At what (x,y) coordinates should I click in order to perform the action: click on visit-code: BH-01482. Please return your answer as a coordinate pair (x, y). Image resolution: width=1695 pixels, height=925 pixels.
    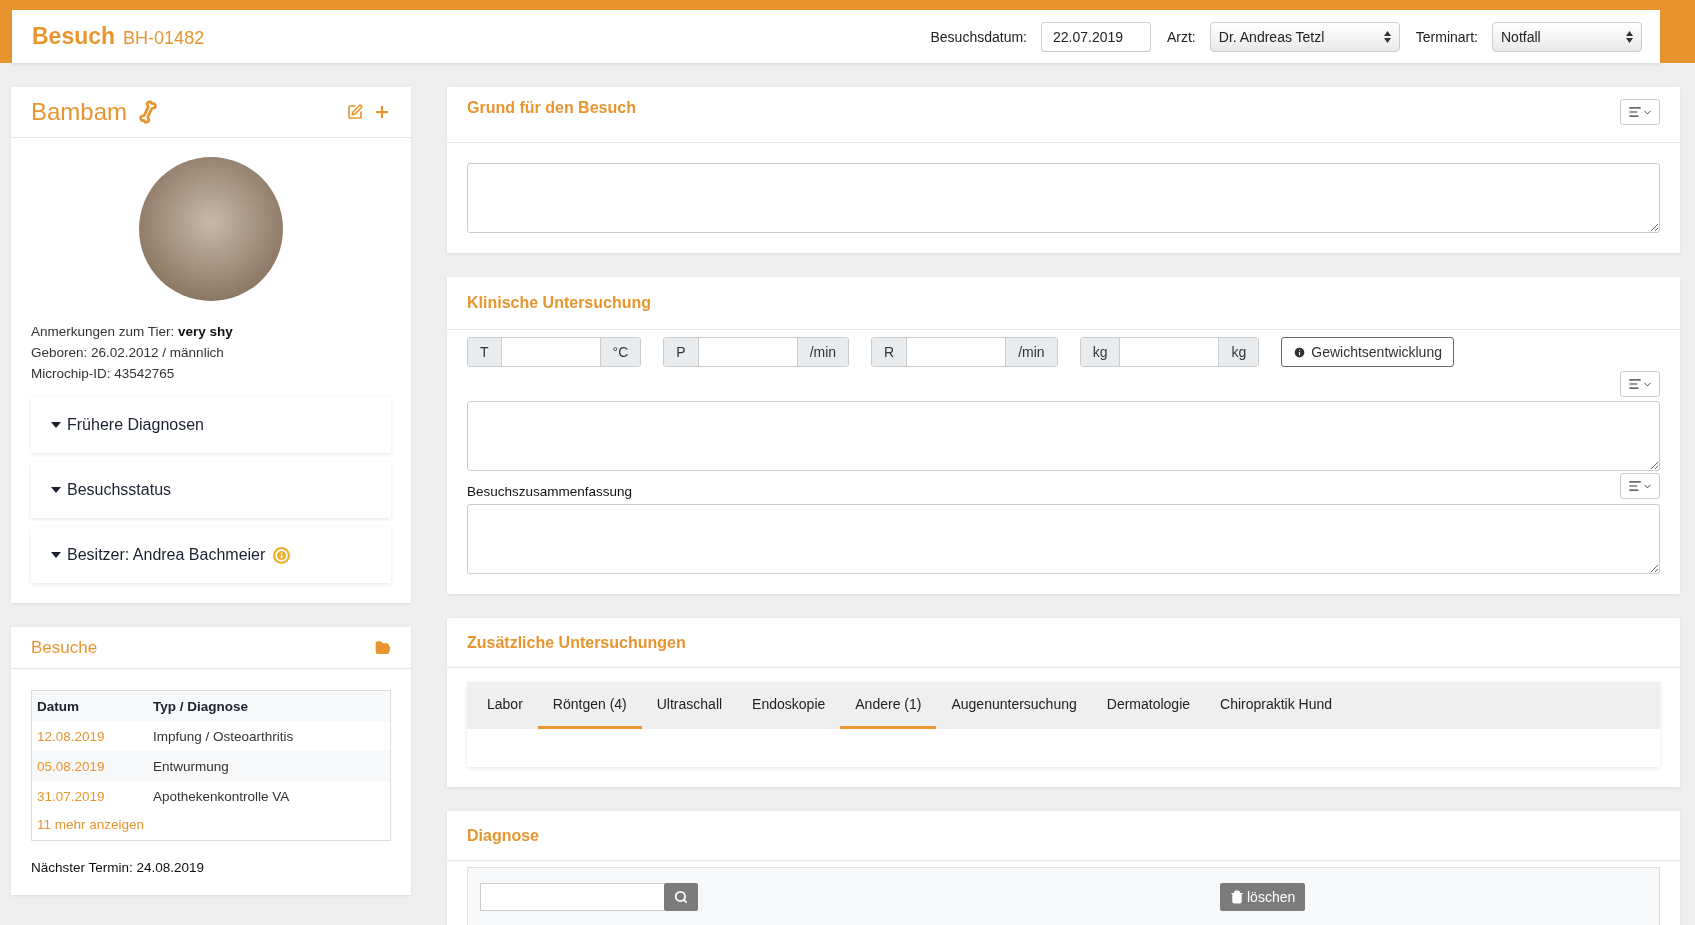
    Looking at the image, I should click on (164, 38).